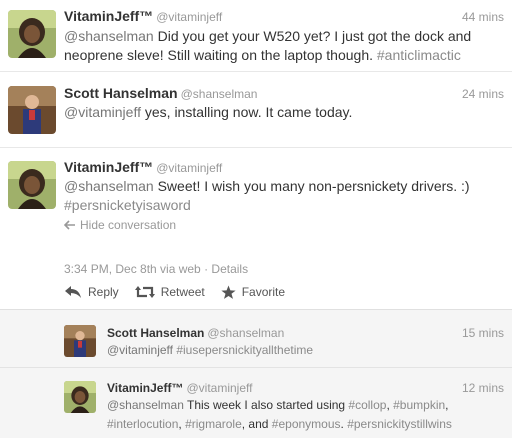 This screenshot has width=512, height=438. Describe the element at coordinates (69, 225) in the screenshot. I see `arrow-left-icon` at that location.